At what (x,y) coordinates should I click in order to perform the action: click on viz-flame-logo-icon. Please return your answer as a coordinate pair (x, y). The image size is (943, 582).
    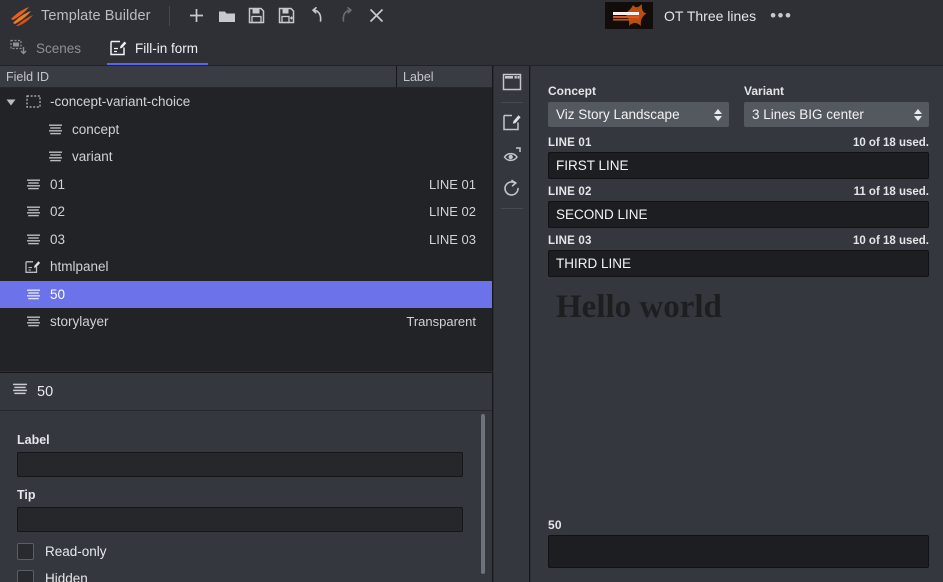
    Looking at the image, I should click on (22, 16).